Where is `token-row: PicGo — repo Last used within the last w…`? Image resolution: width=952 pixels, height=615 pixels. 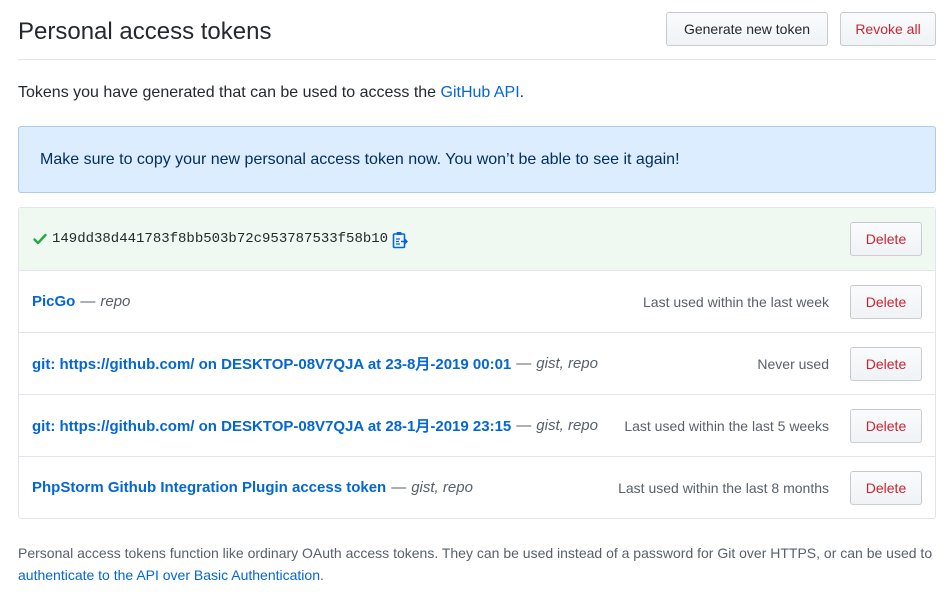
token-row: PicGo — repo Last used within the last w… is located at coordinates (477, 301).